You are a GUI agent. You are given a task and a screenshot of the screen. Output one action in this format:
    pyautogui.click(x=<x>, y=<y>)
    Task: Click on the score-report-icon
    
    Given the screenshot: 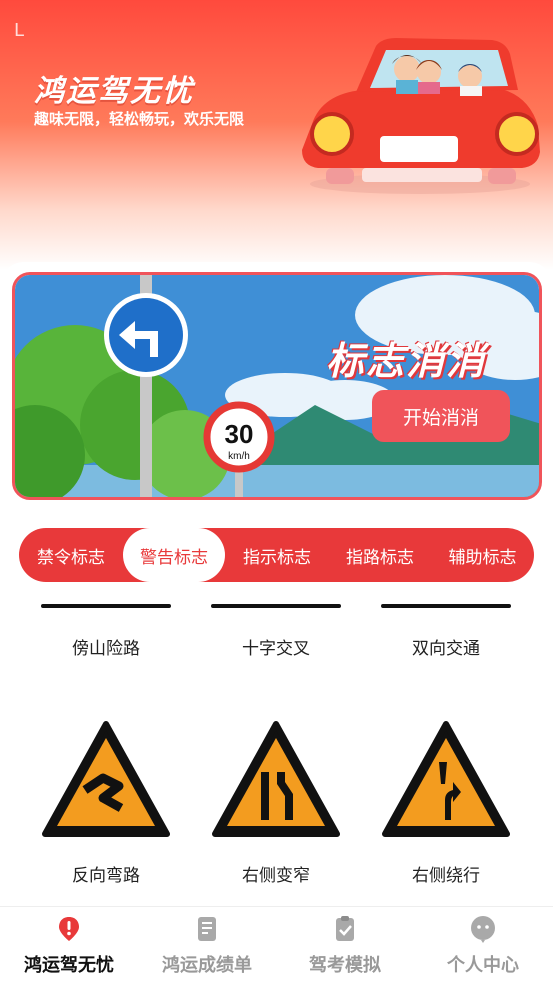 What is the action you would take?
    pyautogui.click(x=207, y=929)
    